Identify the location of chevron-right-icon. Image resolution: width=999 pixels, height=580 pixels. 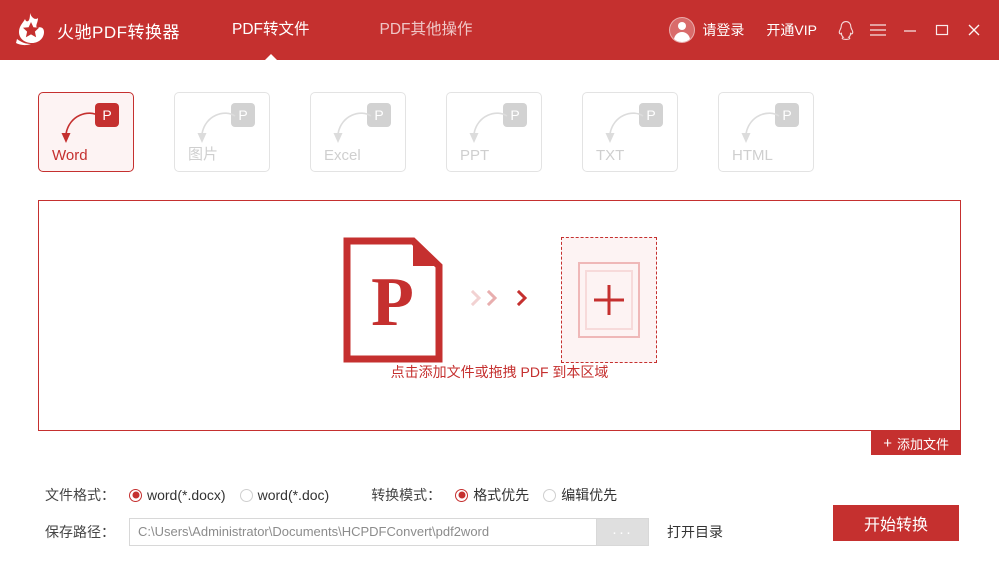
(501, 300).